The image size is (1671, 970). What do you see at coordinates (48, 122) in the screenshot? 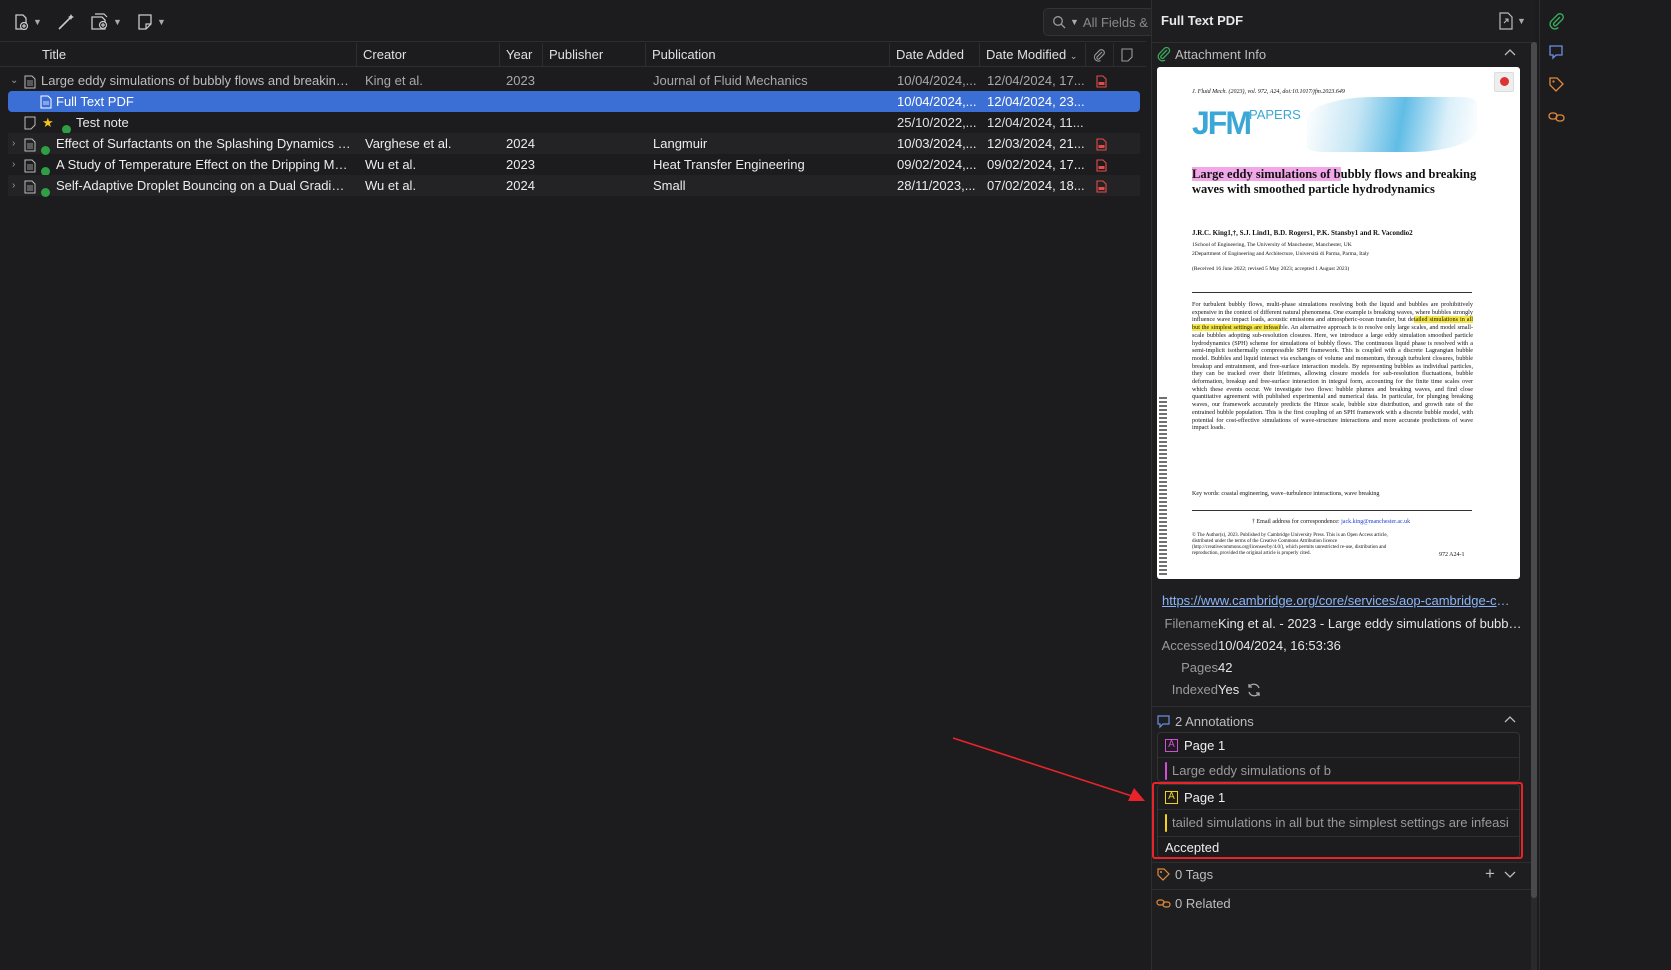
I see `star-icon: ★` at bounding box center [48, 122].